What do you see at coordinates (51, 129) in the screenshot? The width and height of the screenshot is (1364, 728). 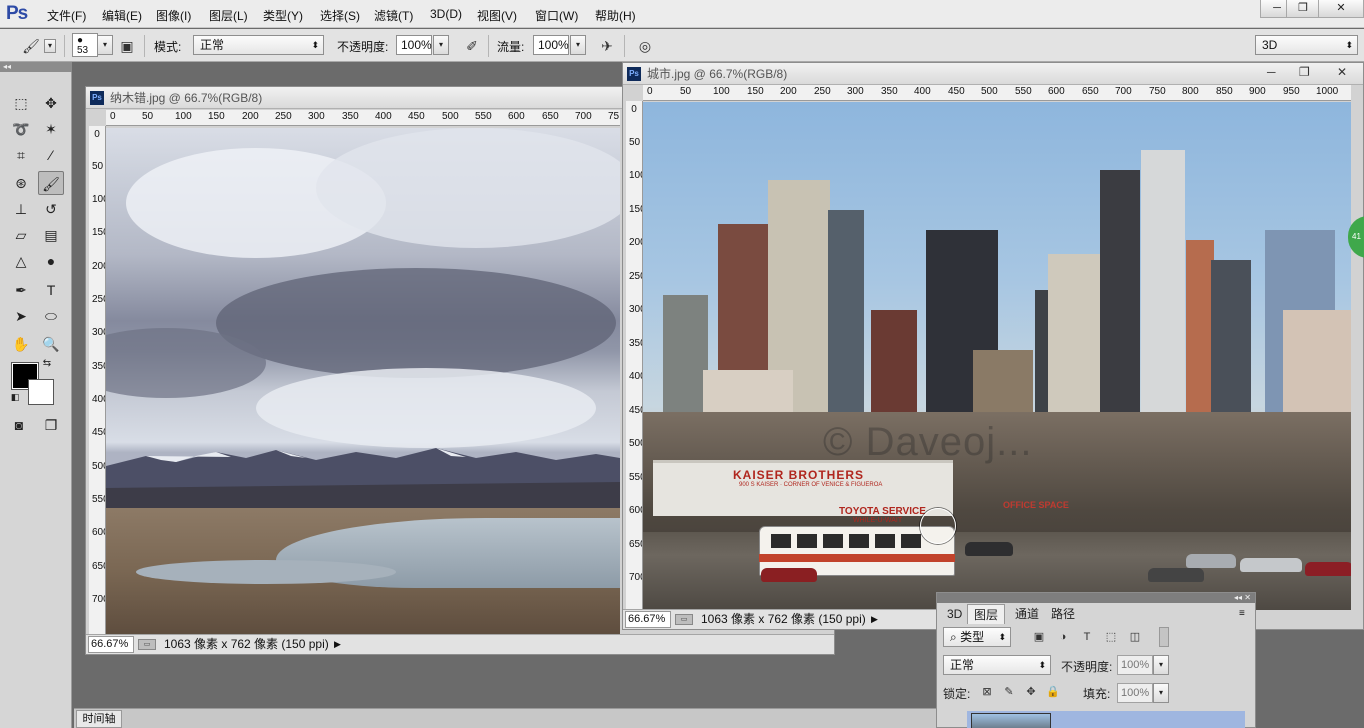 I see `magic-wand-tool-icon: ✶` at bounding box center [51, 129].